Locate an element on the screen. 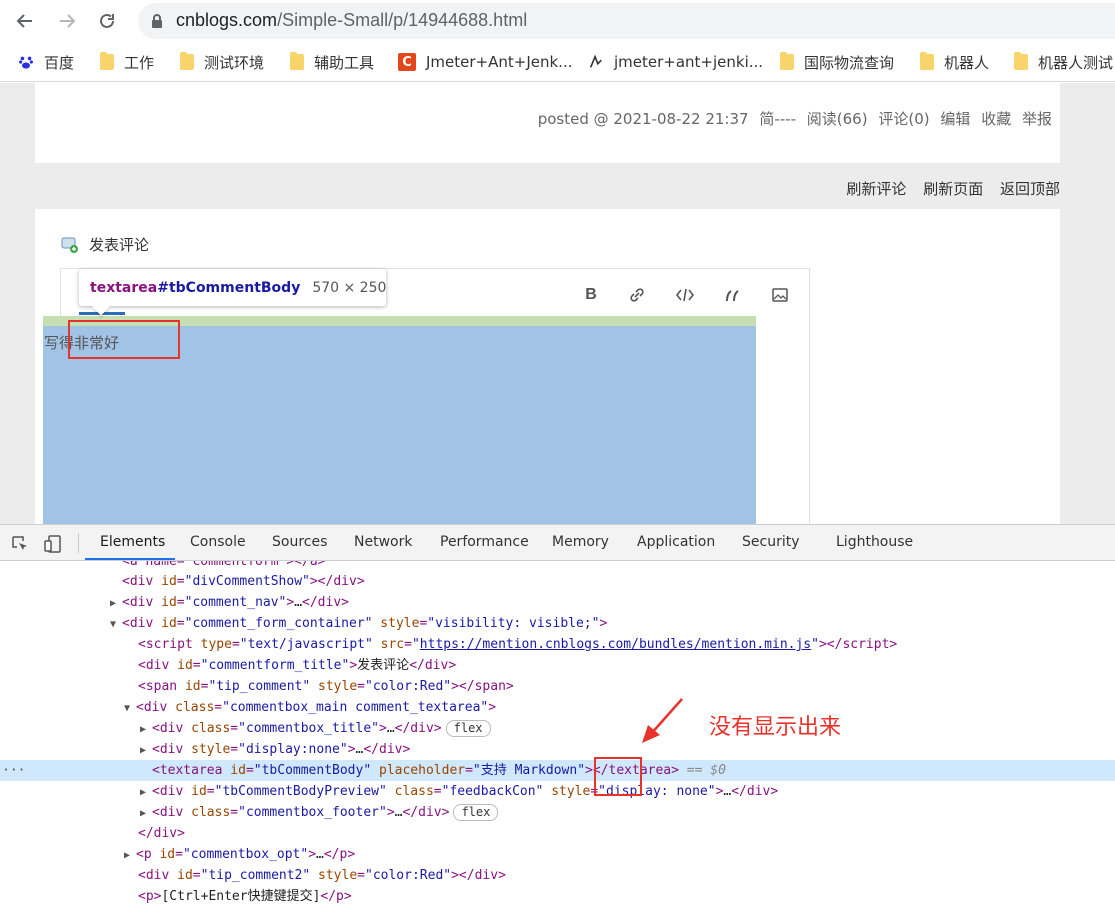 The width and height of the screenshot is (1115, 912). csdn-icon: C is located at coordinates (407, 62).